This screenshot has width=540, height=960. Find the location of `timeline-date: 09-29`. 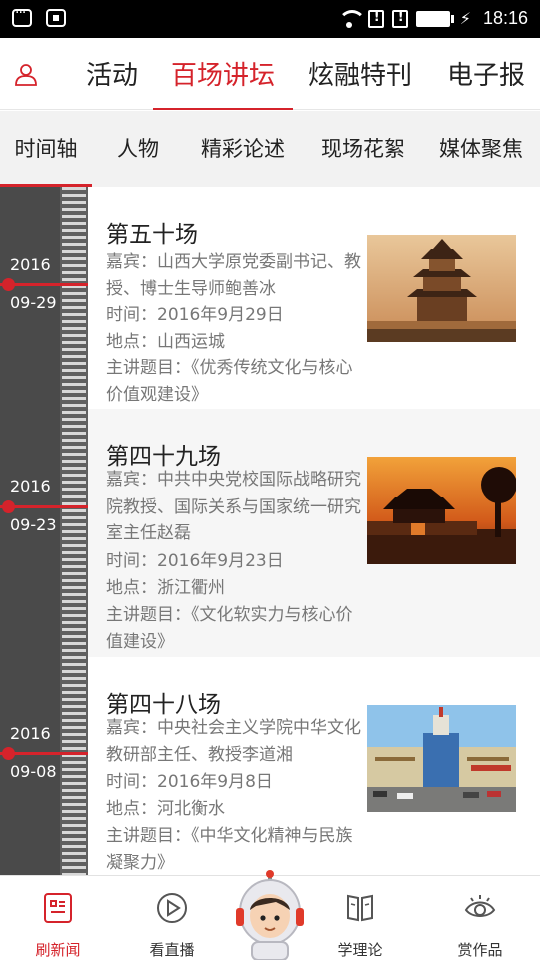

timeline-date: 09-29 is located at coordinates (33, 302).